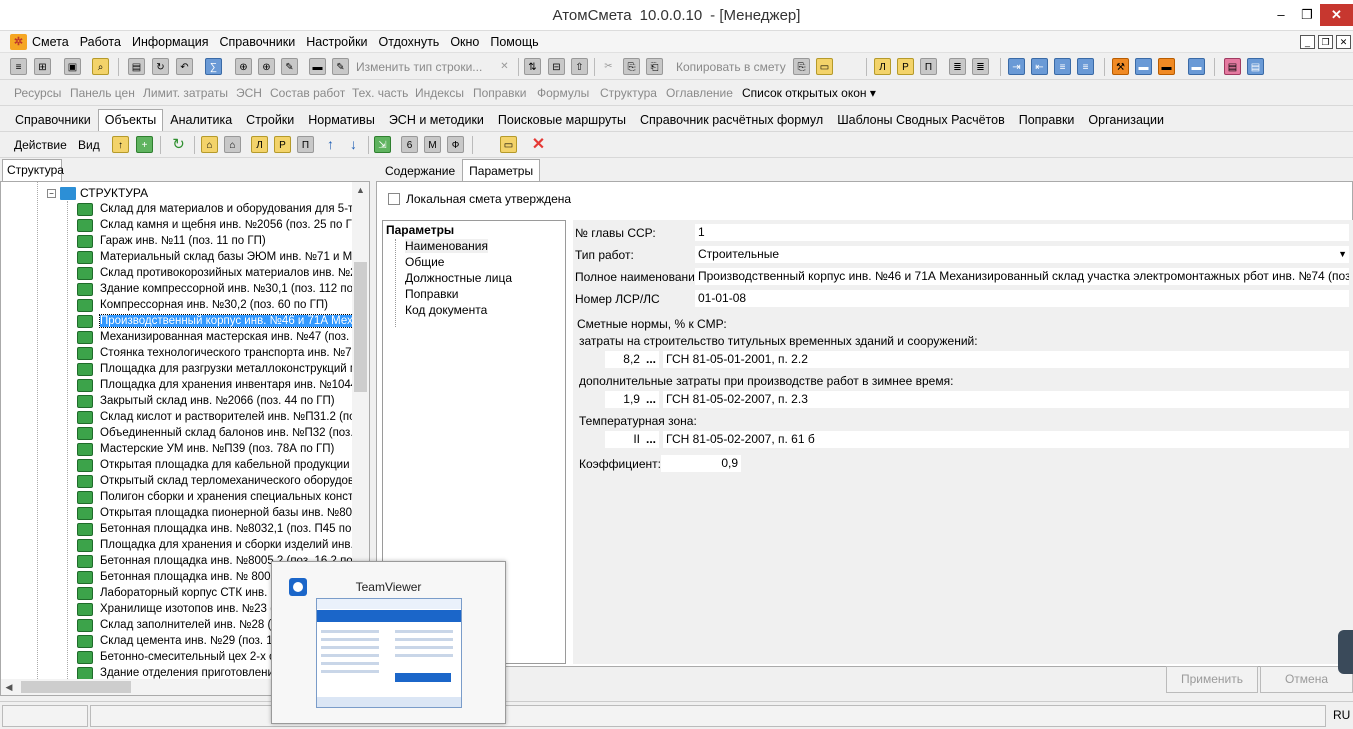 The height and width of the screenshot is (729, 1353). What do you see at coordinates (170, 42) in the screenshot?
I see `menu-informatsiya: Информация` at bounding box center [170, 42].